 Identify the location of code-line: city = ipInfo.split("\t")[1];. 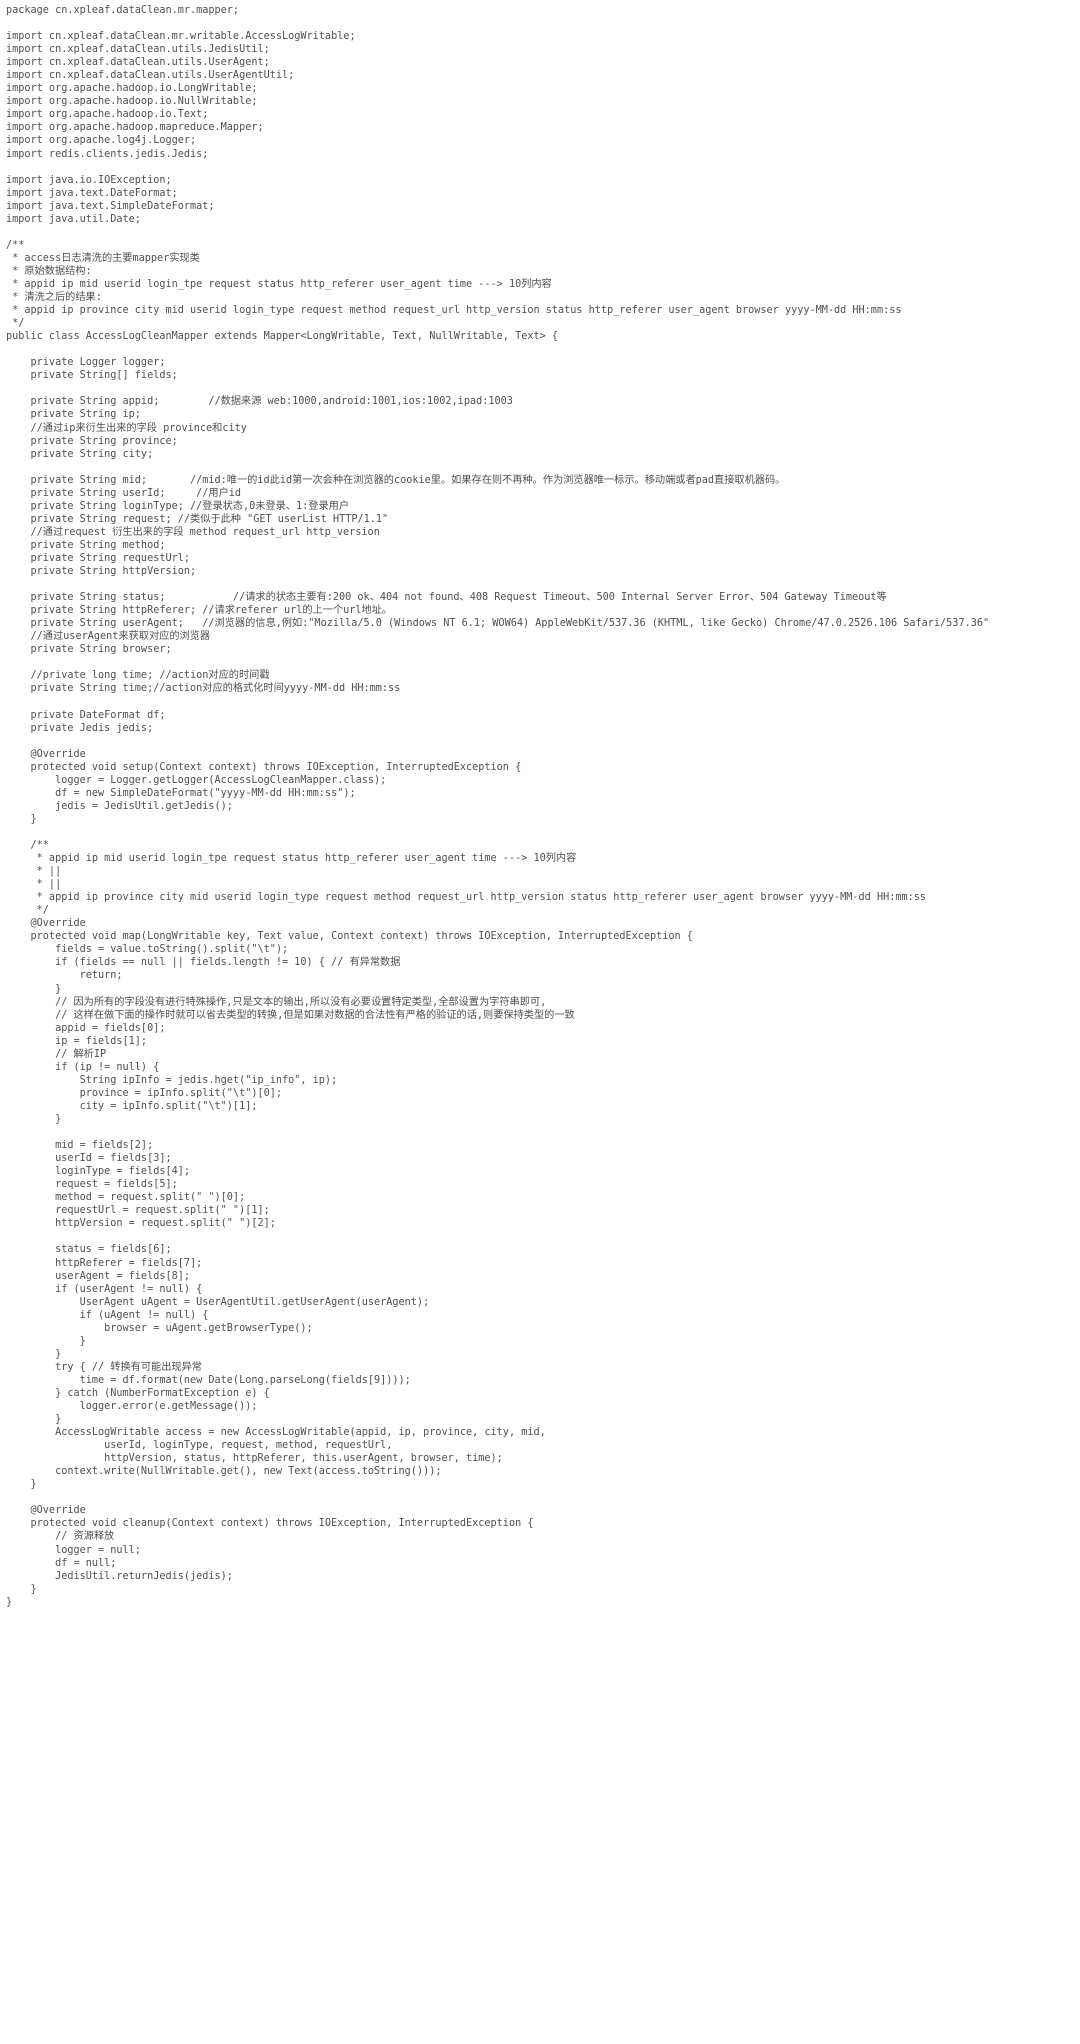
(132, 1106).